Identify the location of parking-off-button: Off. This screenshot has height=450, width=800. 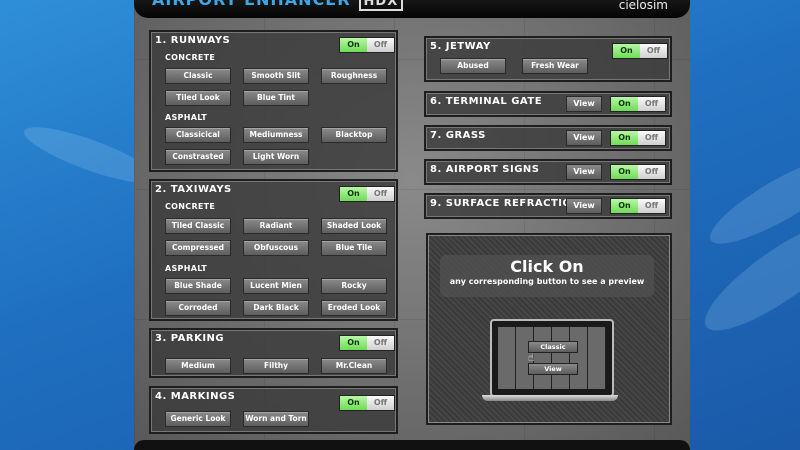
(380, 343).